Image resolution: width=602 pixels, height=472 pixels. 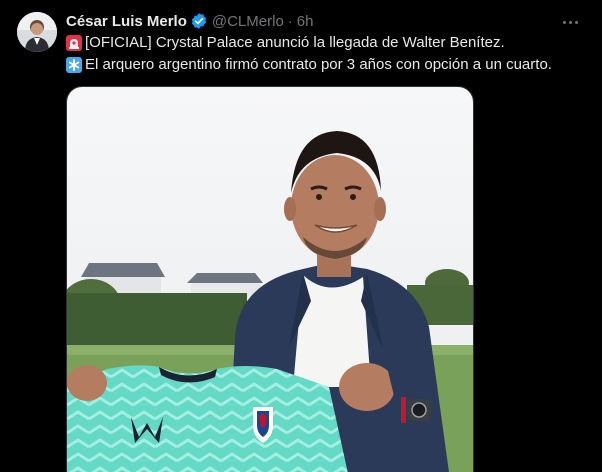 What do you see at coordinates (74, 43) in the screenshot?
I see `red-siren-emoji-icon` at bounding box center [74, 43].